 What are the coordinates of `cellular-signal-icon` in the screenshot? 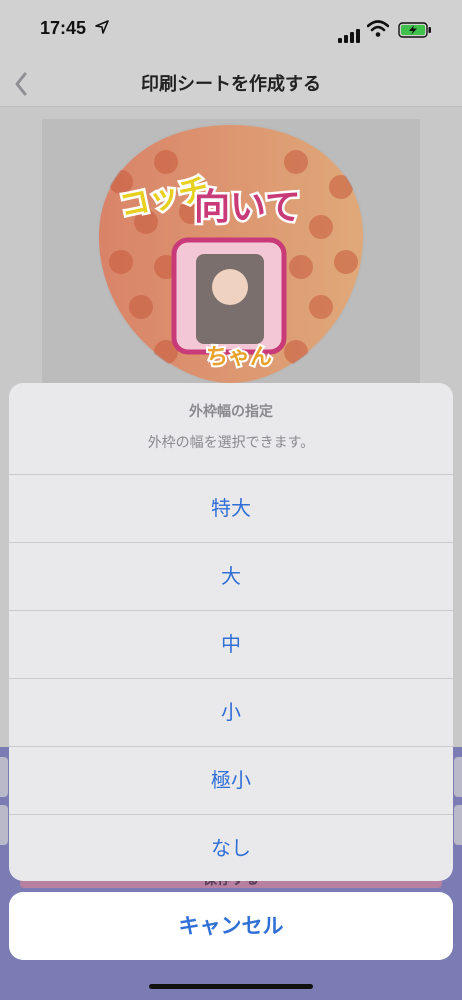 It's located at (350, 33).